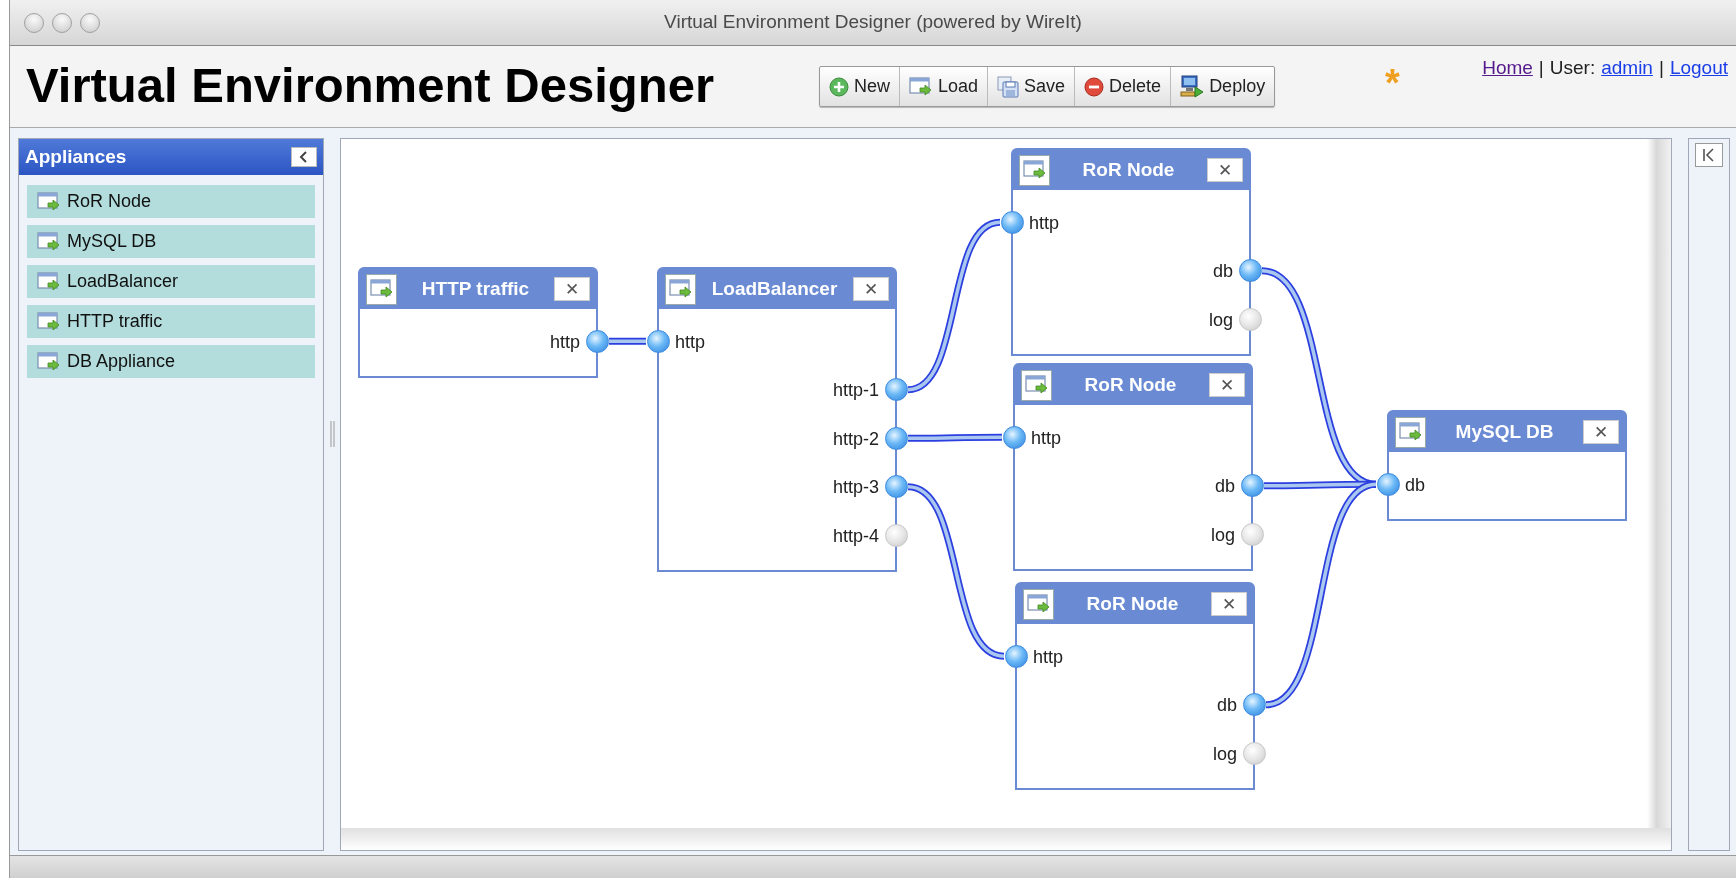  What do you see at coordinates (1507, 465) in the screenshot?
I see `appliance-node: MySQL DB ✕ db` at bounding box center [1507, 465].